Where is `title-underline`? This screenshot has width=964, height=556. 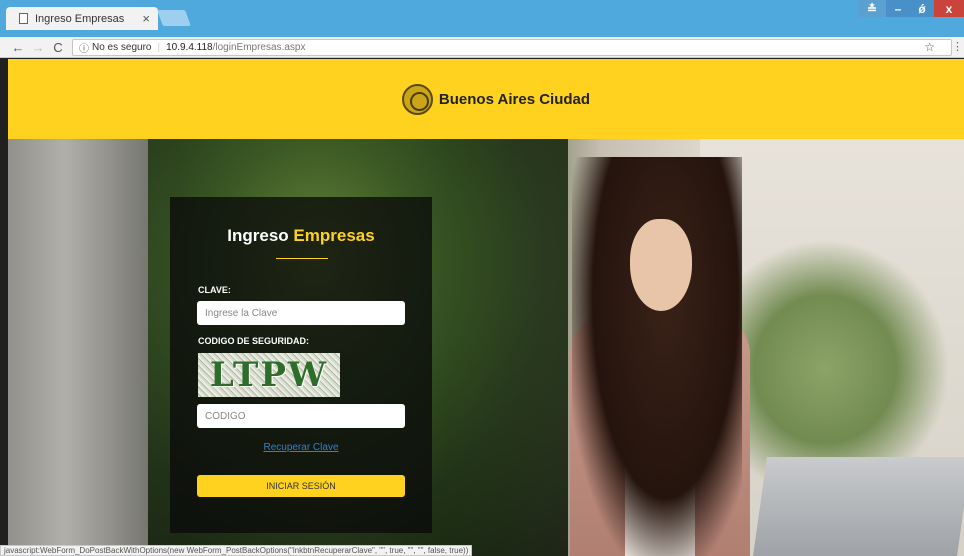 title-underline is located at coordinates (302, 258).